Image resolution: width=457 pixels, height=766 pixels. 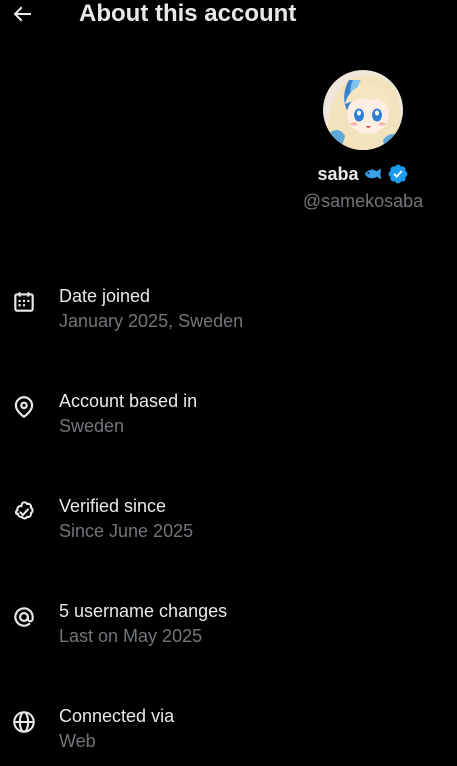 I want to click on info-row-date-joined: Date joined January 2025, Sweden, so click(x=228, y=311).